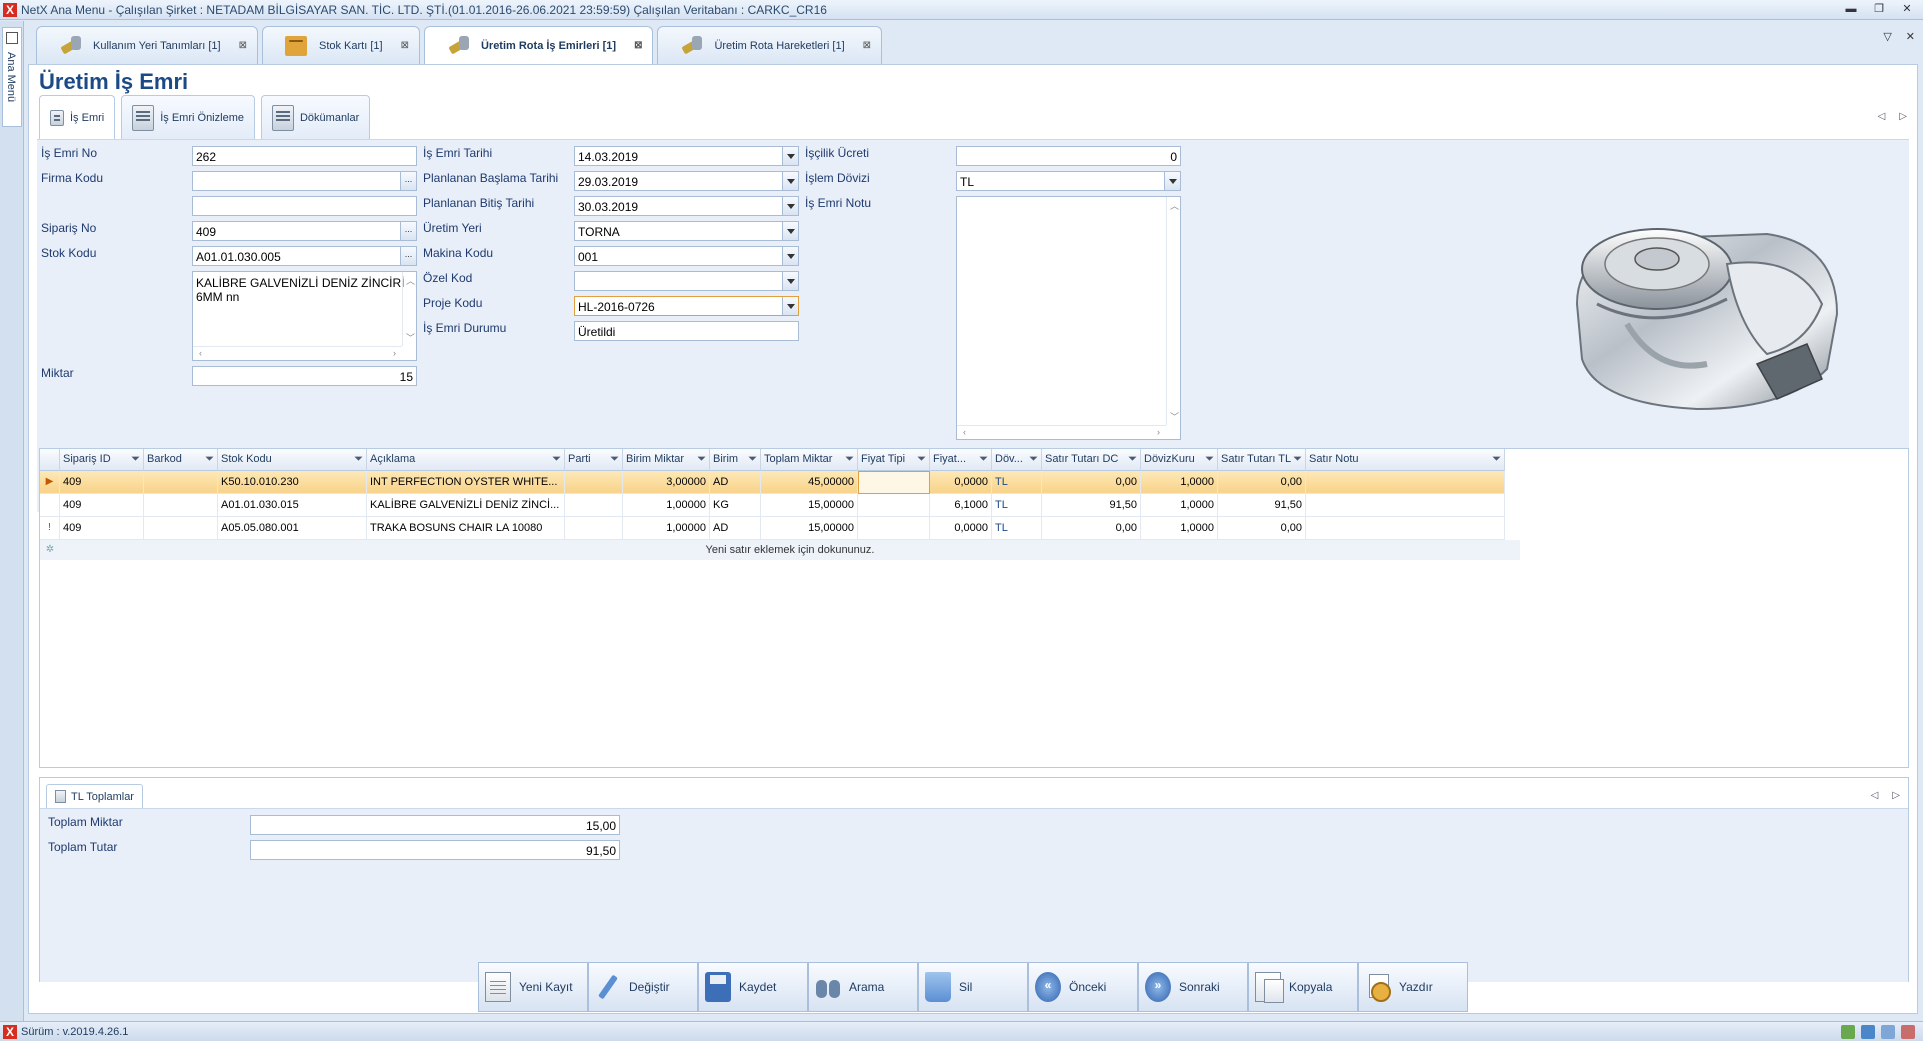 This screenshot has width=1923, height=1041. I want to click on yeni-kayit-button: Yeni Kayıt, so click(533, 987).